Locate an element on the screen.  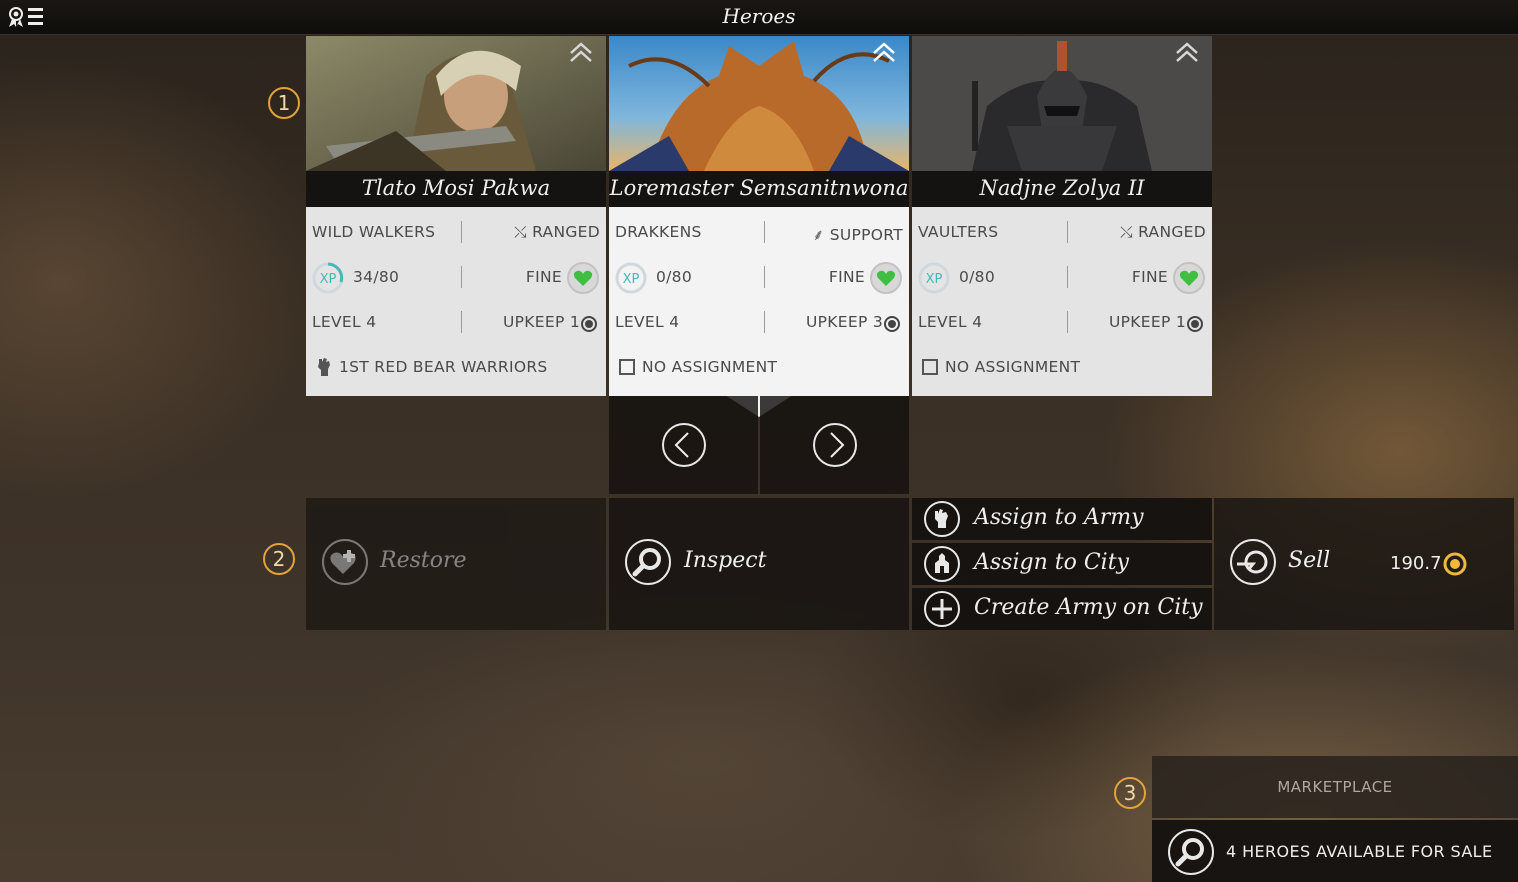
sell-button: Sell 190.7 is located at coordinates (1364, 564).